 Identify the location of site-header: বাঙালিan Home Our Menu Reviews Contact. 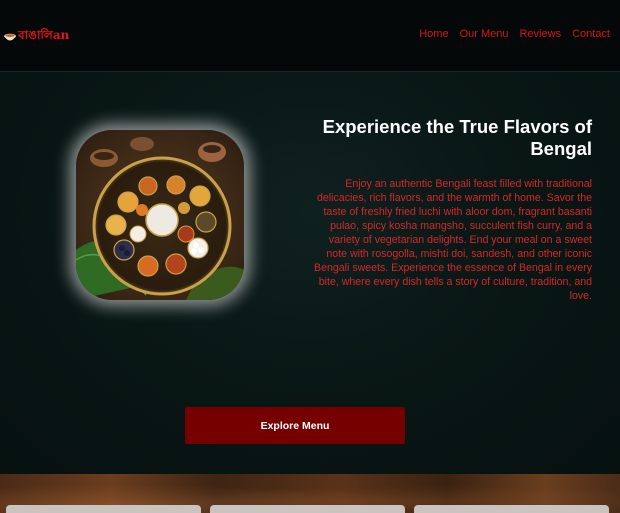
(310, 36).